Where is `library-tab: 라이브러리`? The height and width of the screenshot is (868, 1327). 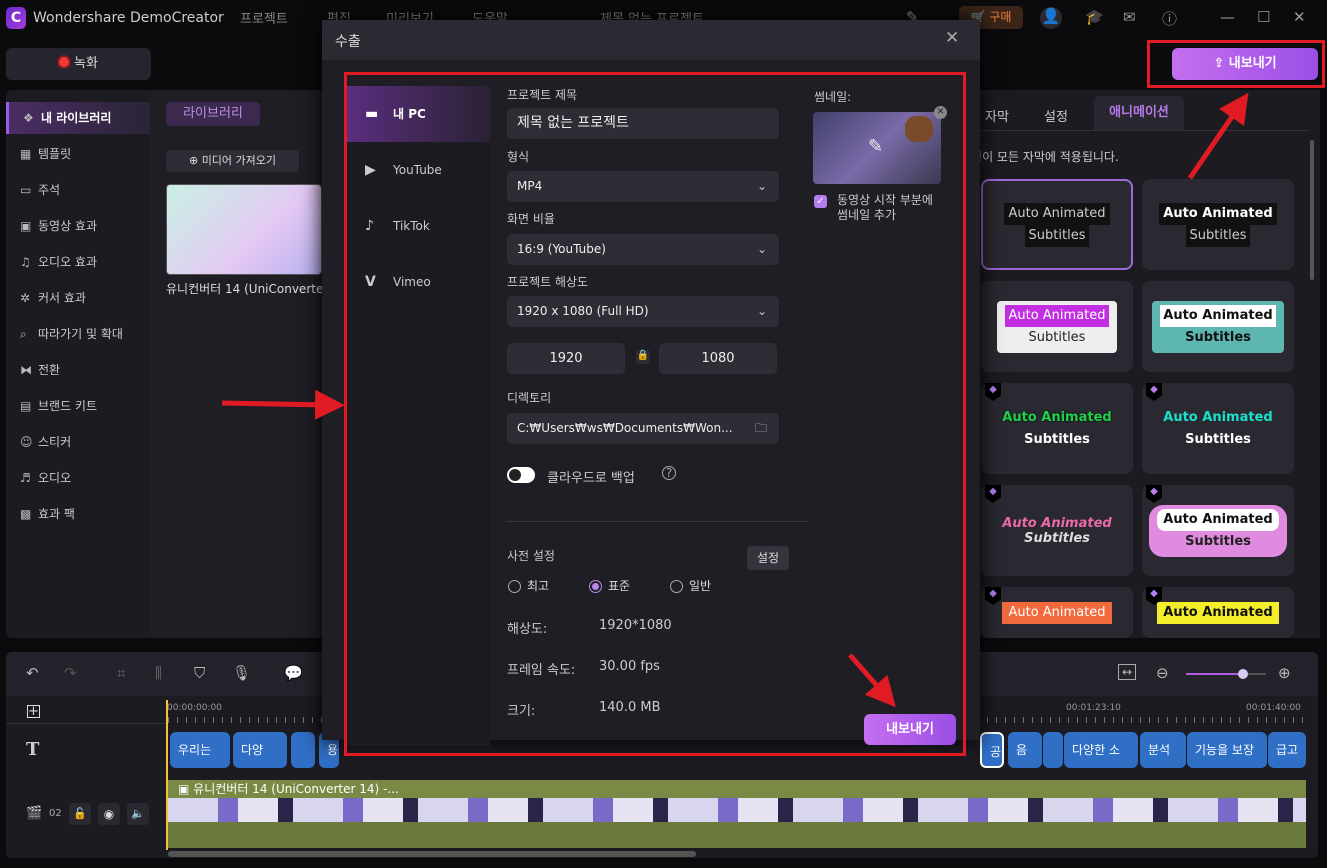 library-tab: 라이브러리 is located at coordinates (213, 114).